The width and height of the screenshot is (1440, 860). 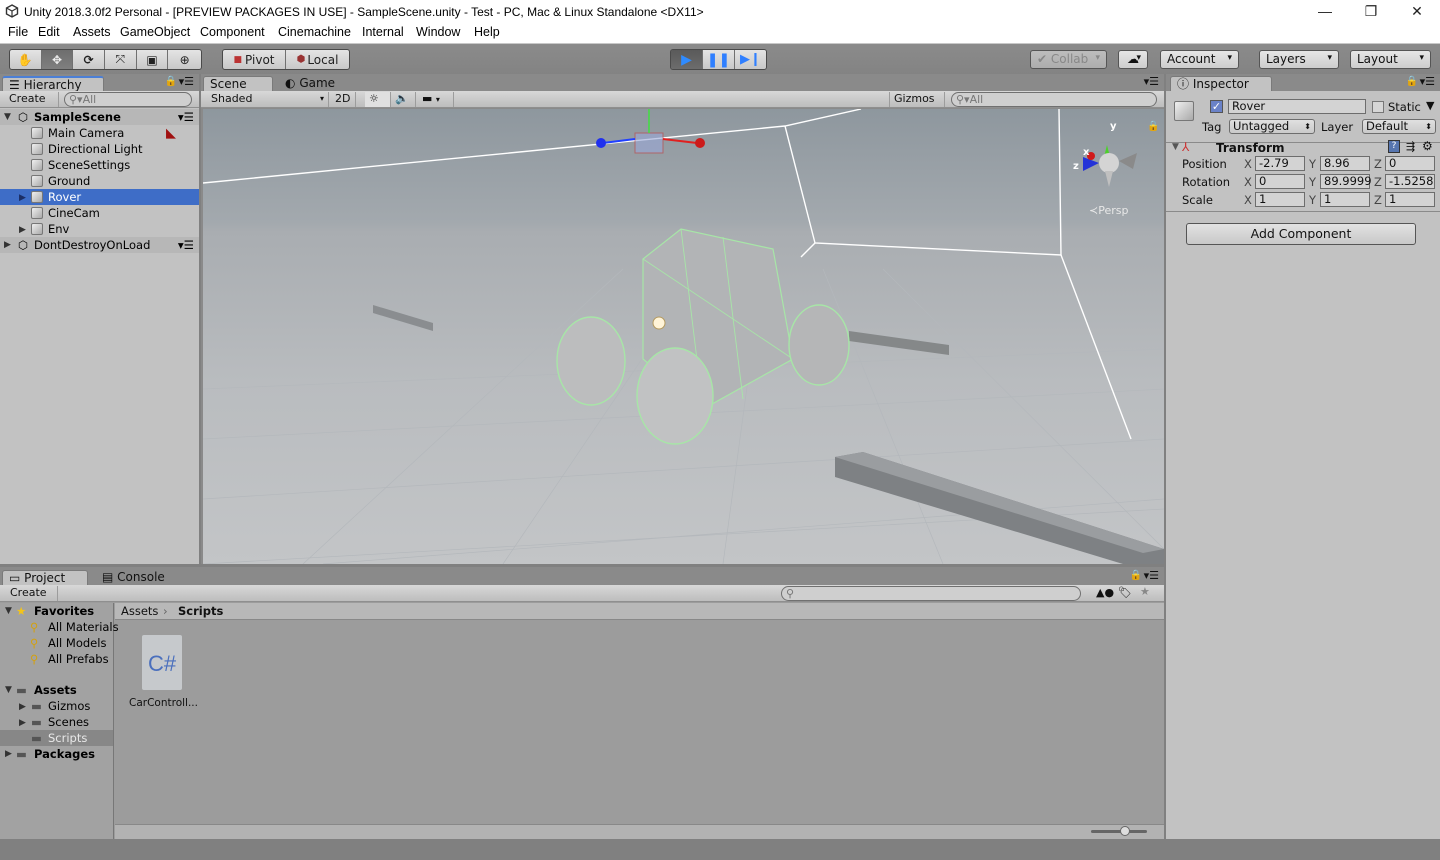 What do you see at coordinates (155, 32) in the screenshot?
I see `menu-gameobject: GameObject` at bounding box center [155, 32].